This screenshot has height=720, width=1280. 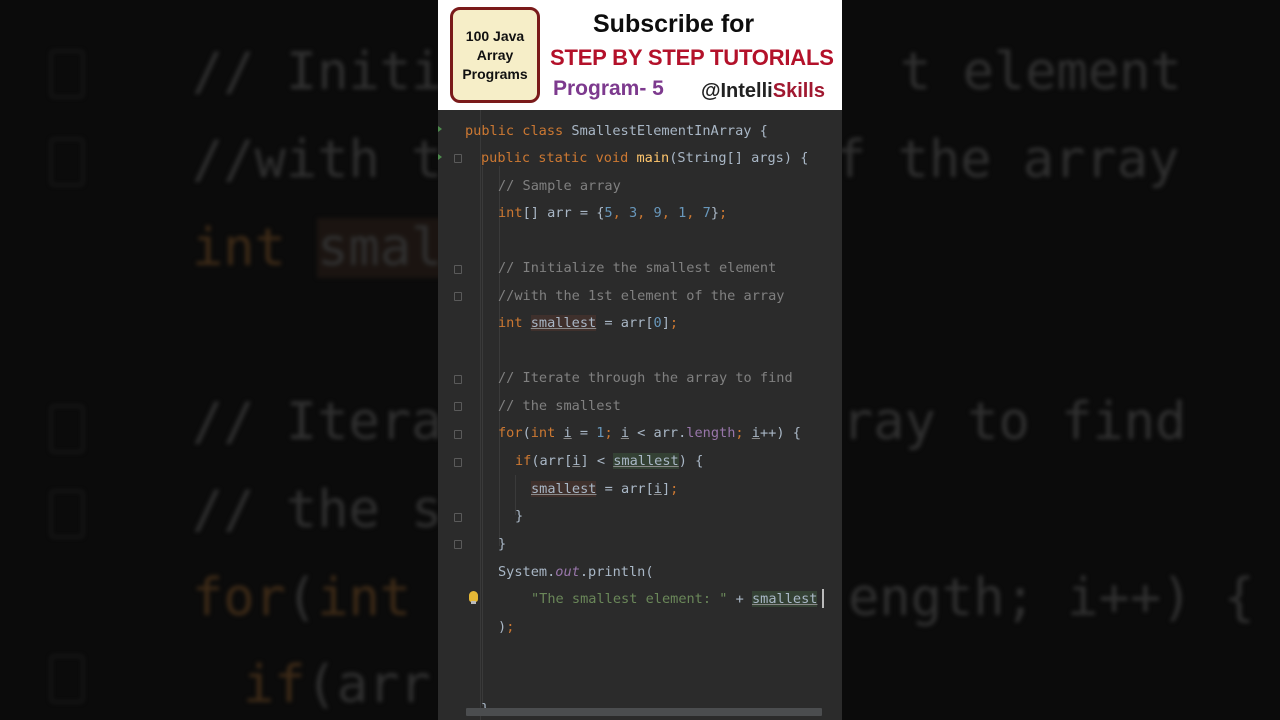 What do you see at coordinates (559, 186) in the screenshot?
I see `code-line-3: // Sample array` at bounding box center [559, 186].